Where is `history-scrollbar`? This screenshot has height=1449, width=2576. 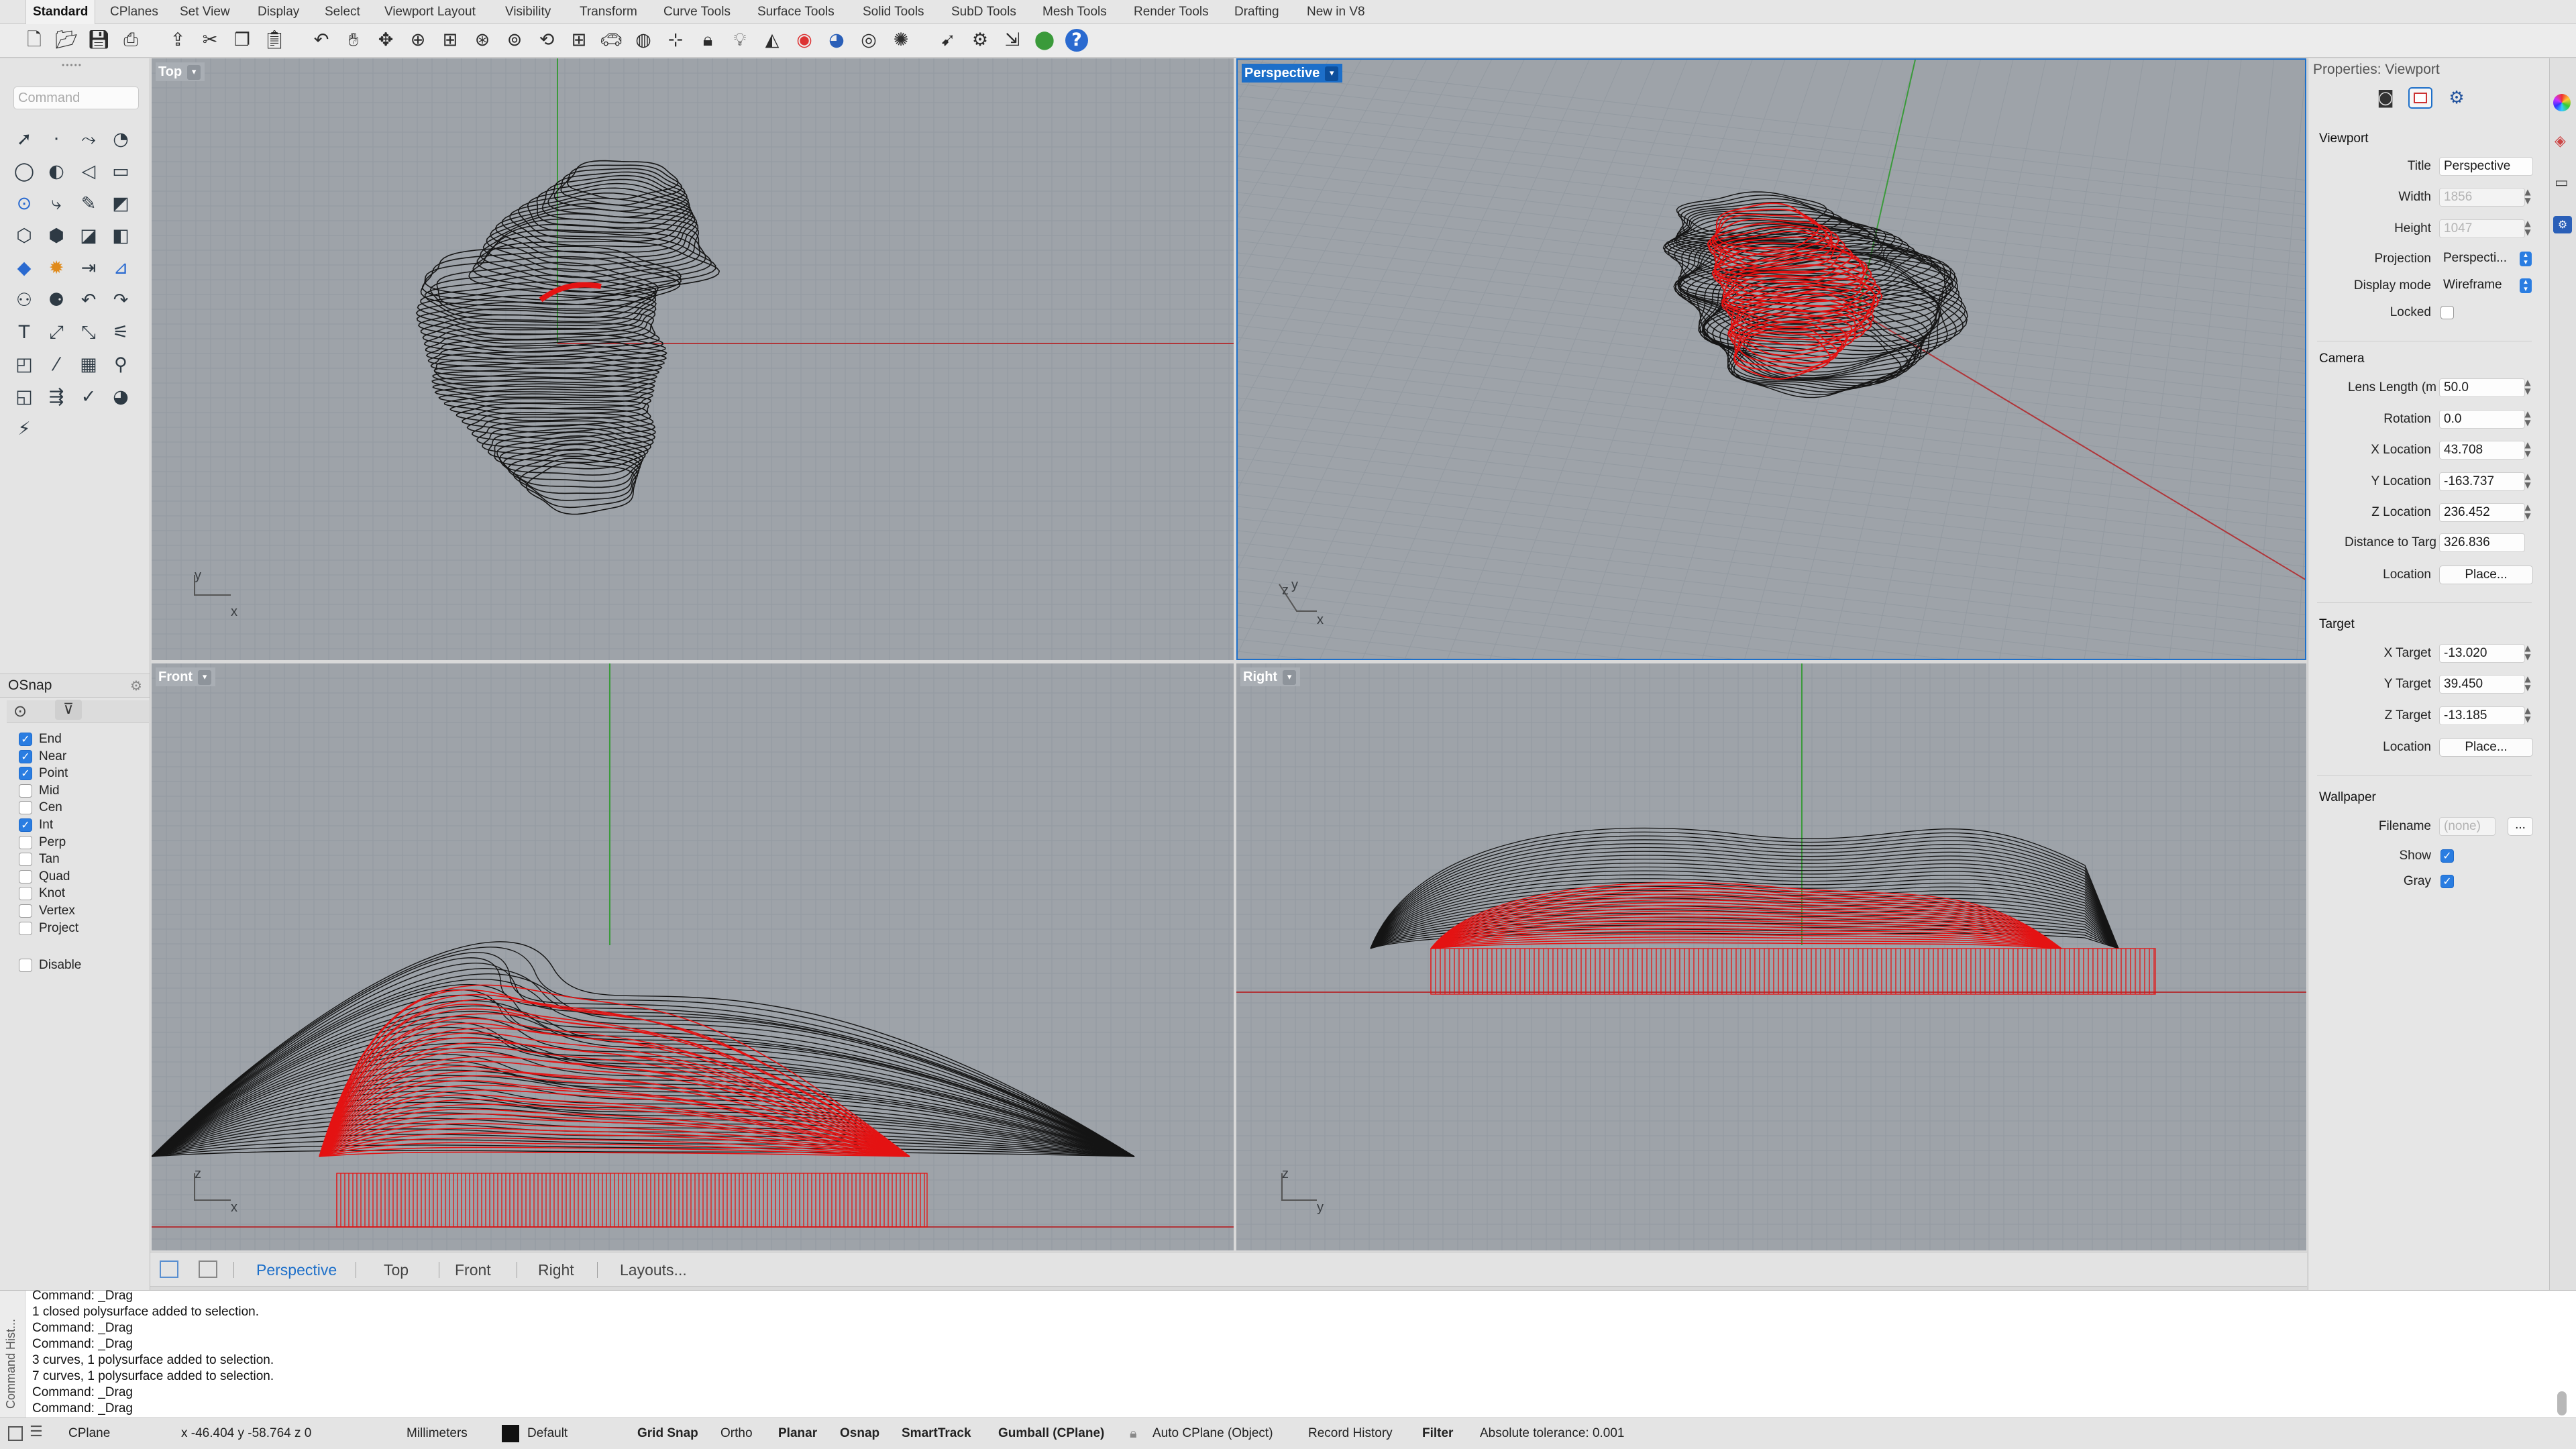 history-scrollbar is located at coordinates (2562, 1403).